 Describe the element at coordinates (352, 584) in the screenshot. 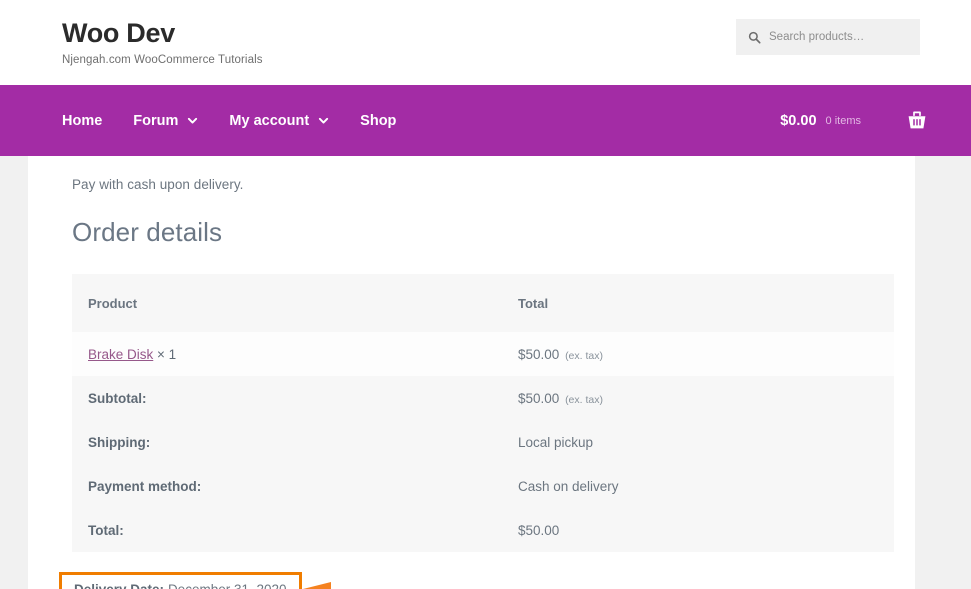

I see `left-arrow-annotation-icon` at that location.